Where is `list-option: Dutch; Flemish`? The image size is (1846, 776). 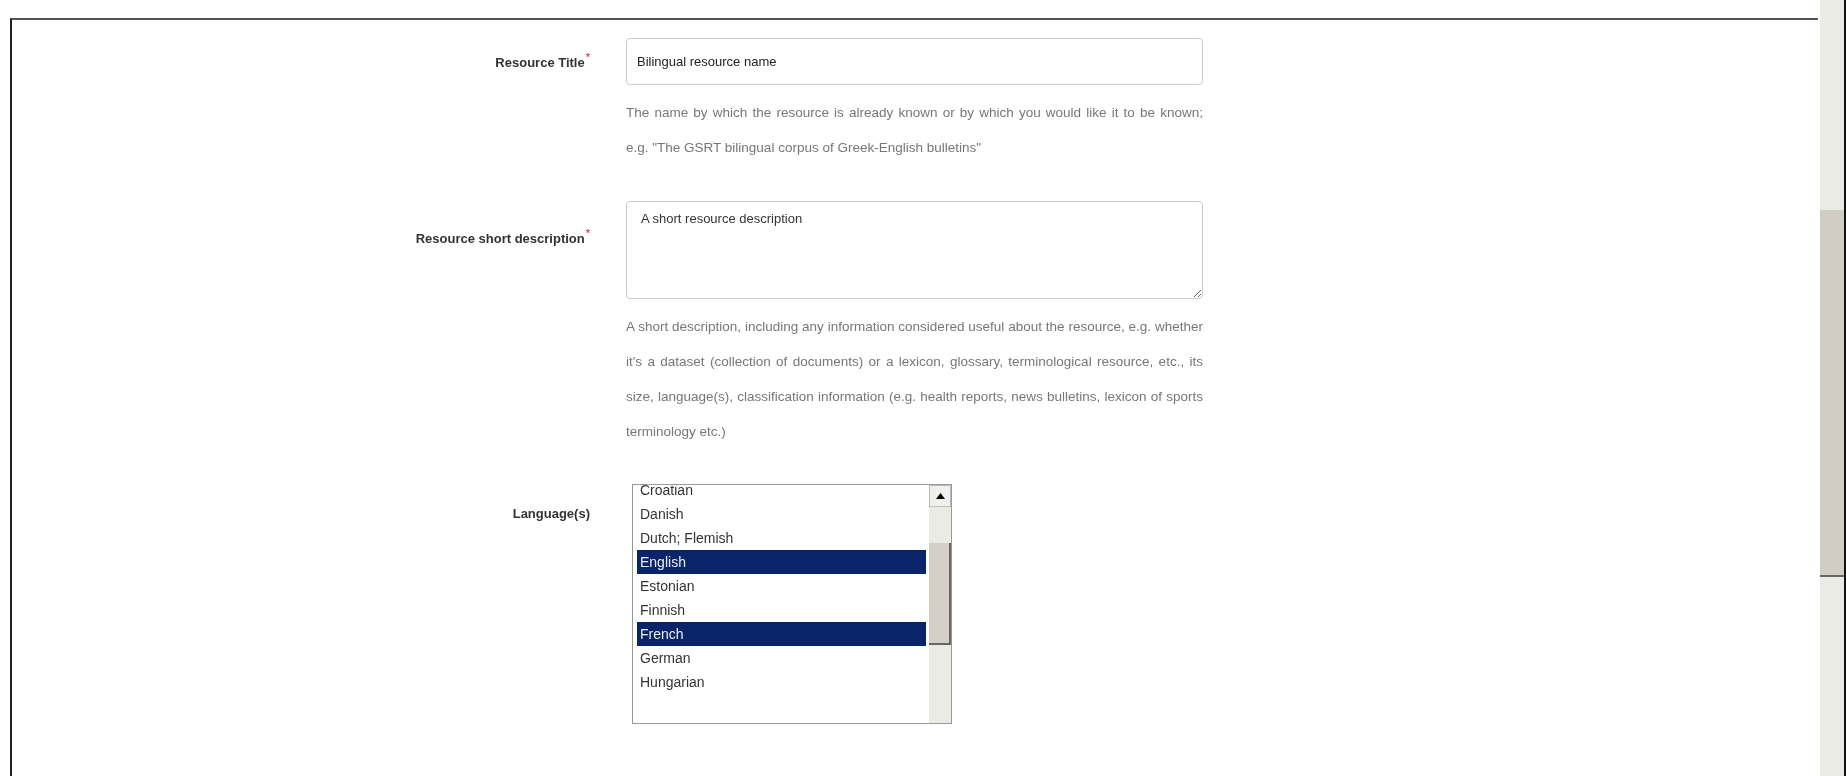
list-option: Dutch; Flemish is located at coordinates (781, 538).